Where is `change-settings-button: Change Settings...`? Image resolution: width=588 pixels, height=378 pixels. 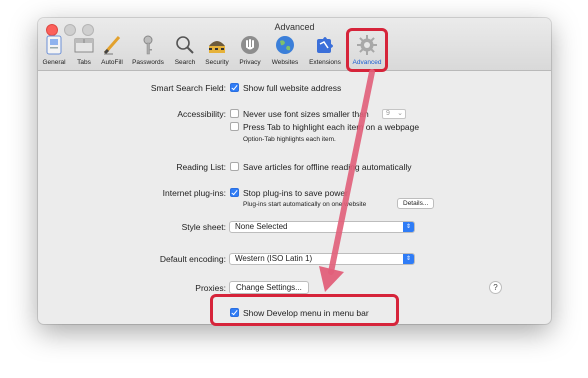
change-settings-button: Change Settings... is located at coordinates (269, 287).